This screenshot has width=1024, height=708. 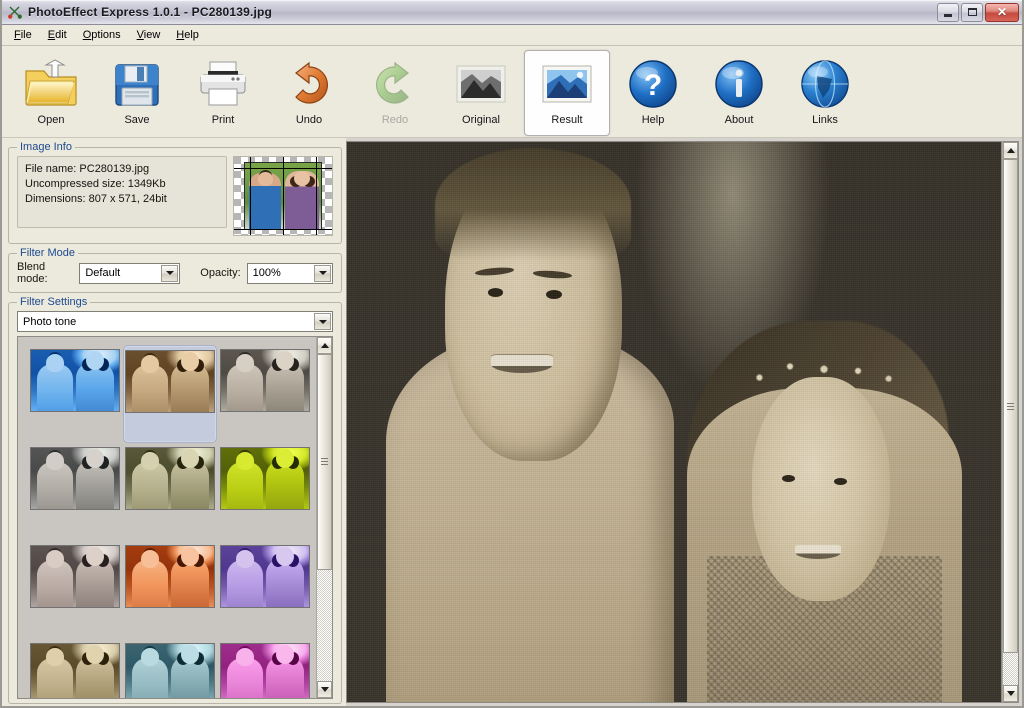 I want to click on preset-khaki-preview, so click(x=75, y=670).